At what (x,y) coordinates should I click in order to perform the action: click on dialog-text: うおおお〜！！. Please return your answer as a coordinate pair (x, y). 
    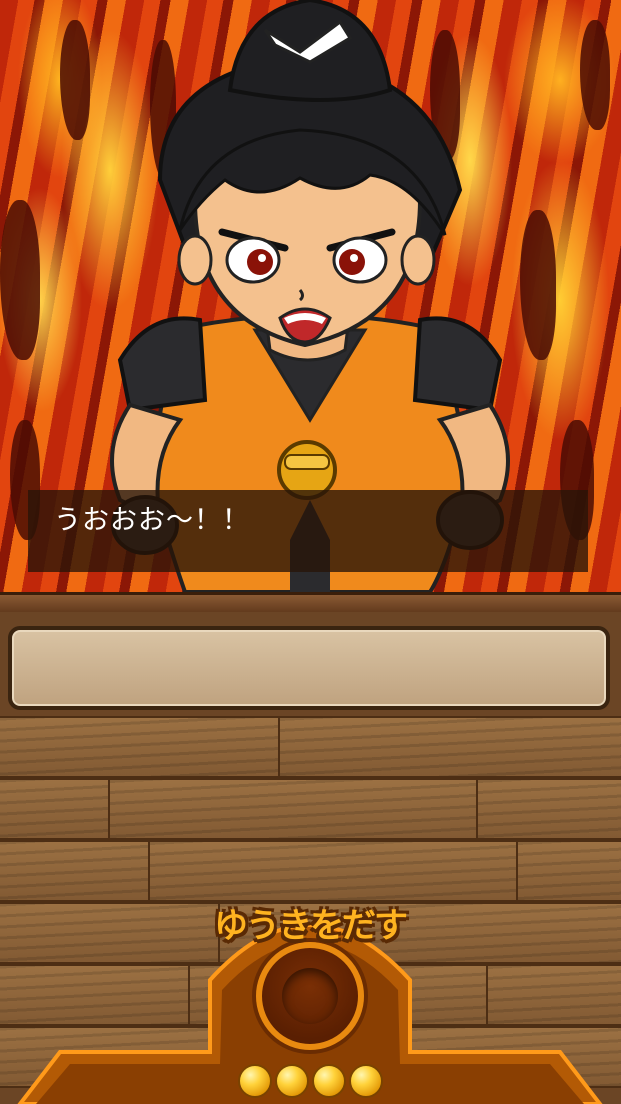
    Looking at the image, I should click on (152, 520).